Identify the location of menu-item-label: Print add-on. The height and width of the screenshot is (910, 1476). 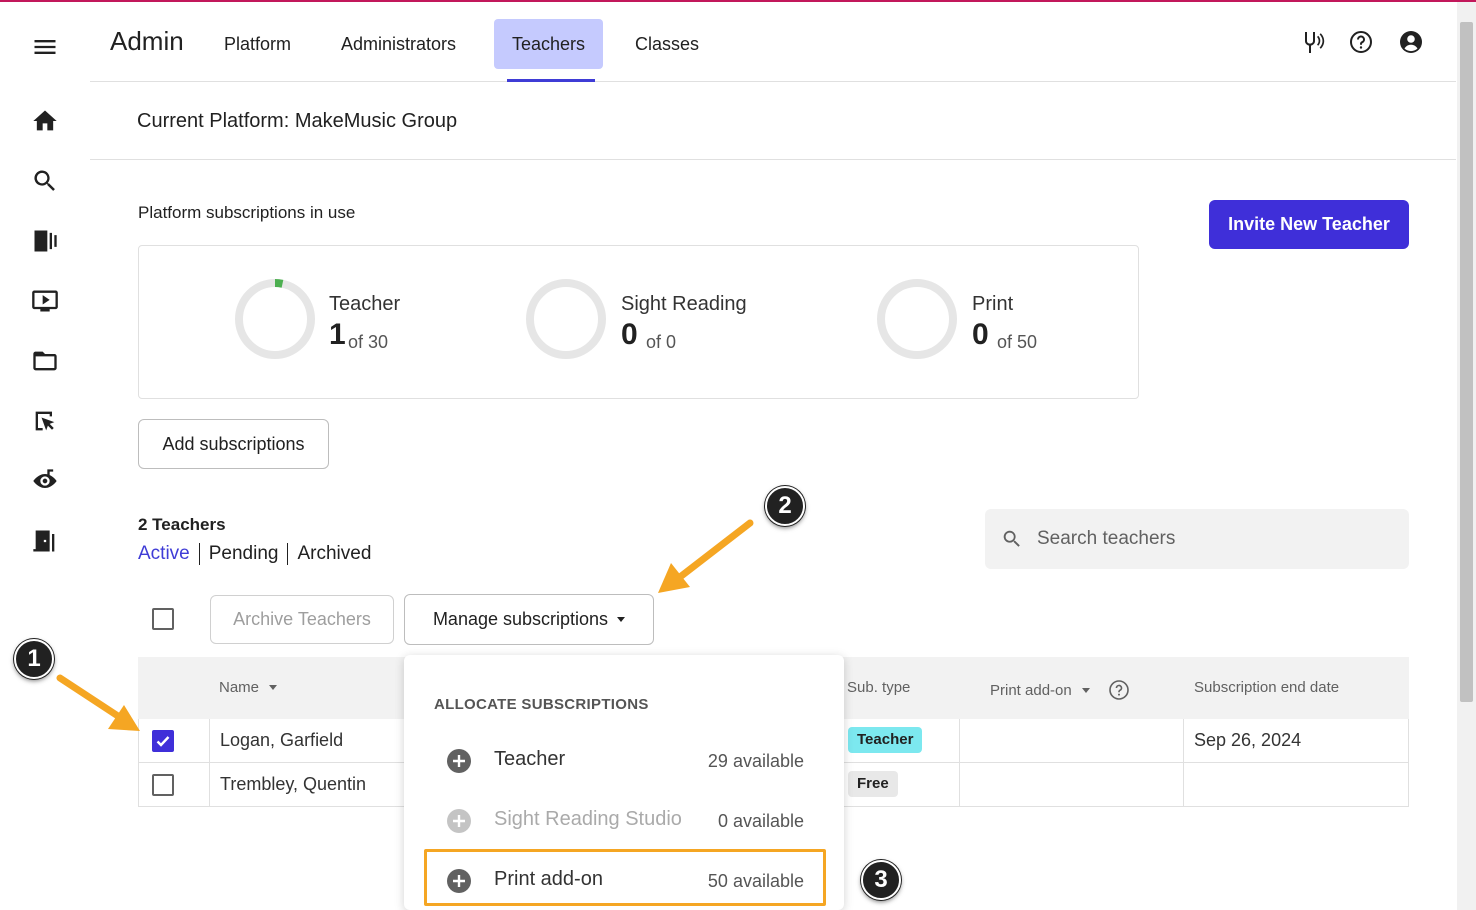
(548, 879).